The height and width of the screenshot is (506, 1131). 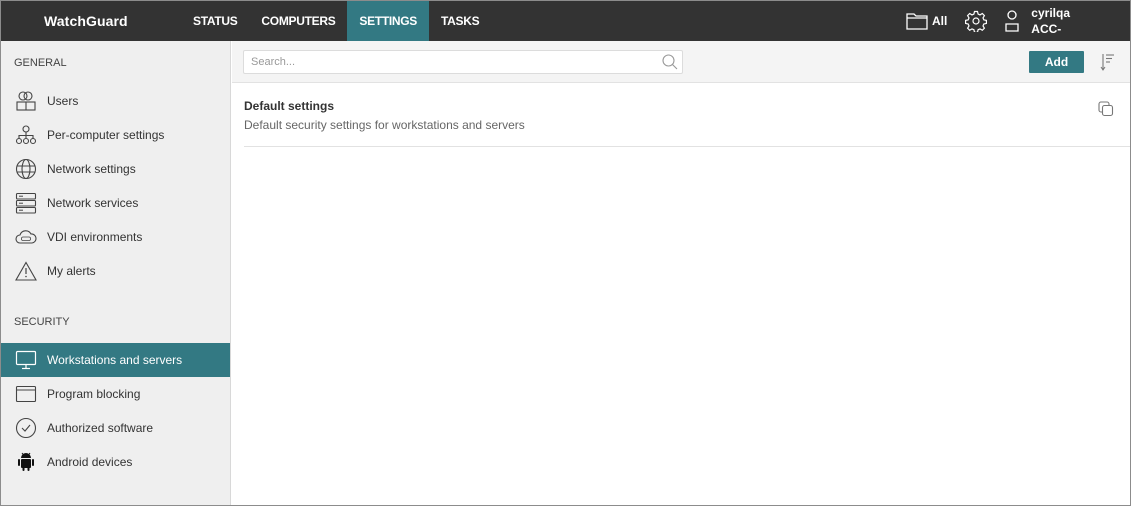 I want to click on search-icon, so click(x=670, y=62).